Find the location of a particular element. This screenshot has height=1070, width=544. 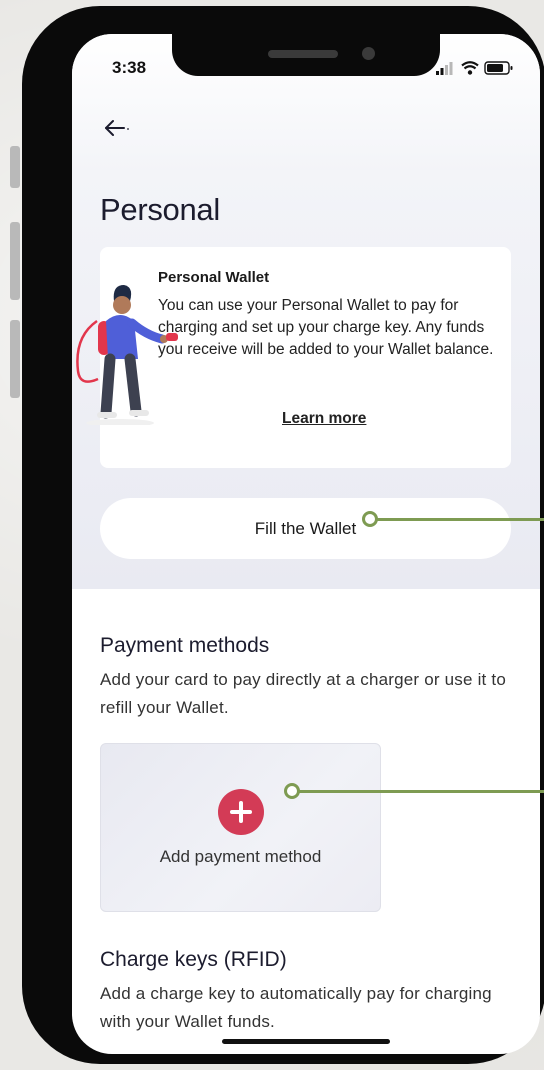

add-payment-method-button: Add payment method is located at coordinates (240, 827).